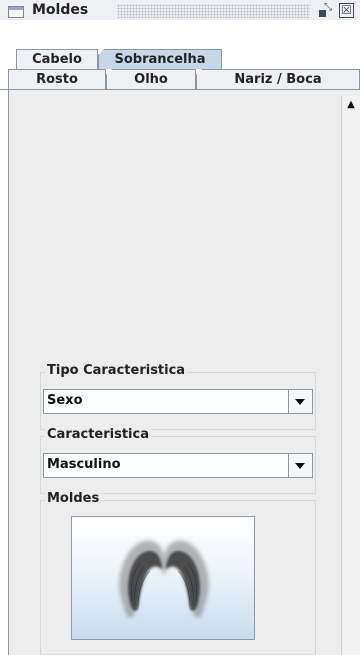 The width and height of the screenshot is (360, 655). What do you see at coordinates (178, 465) in the screenshot?
I see `caracteristica-select: Masculino` at bounding box center [178, 465].